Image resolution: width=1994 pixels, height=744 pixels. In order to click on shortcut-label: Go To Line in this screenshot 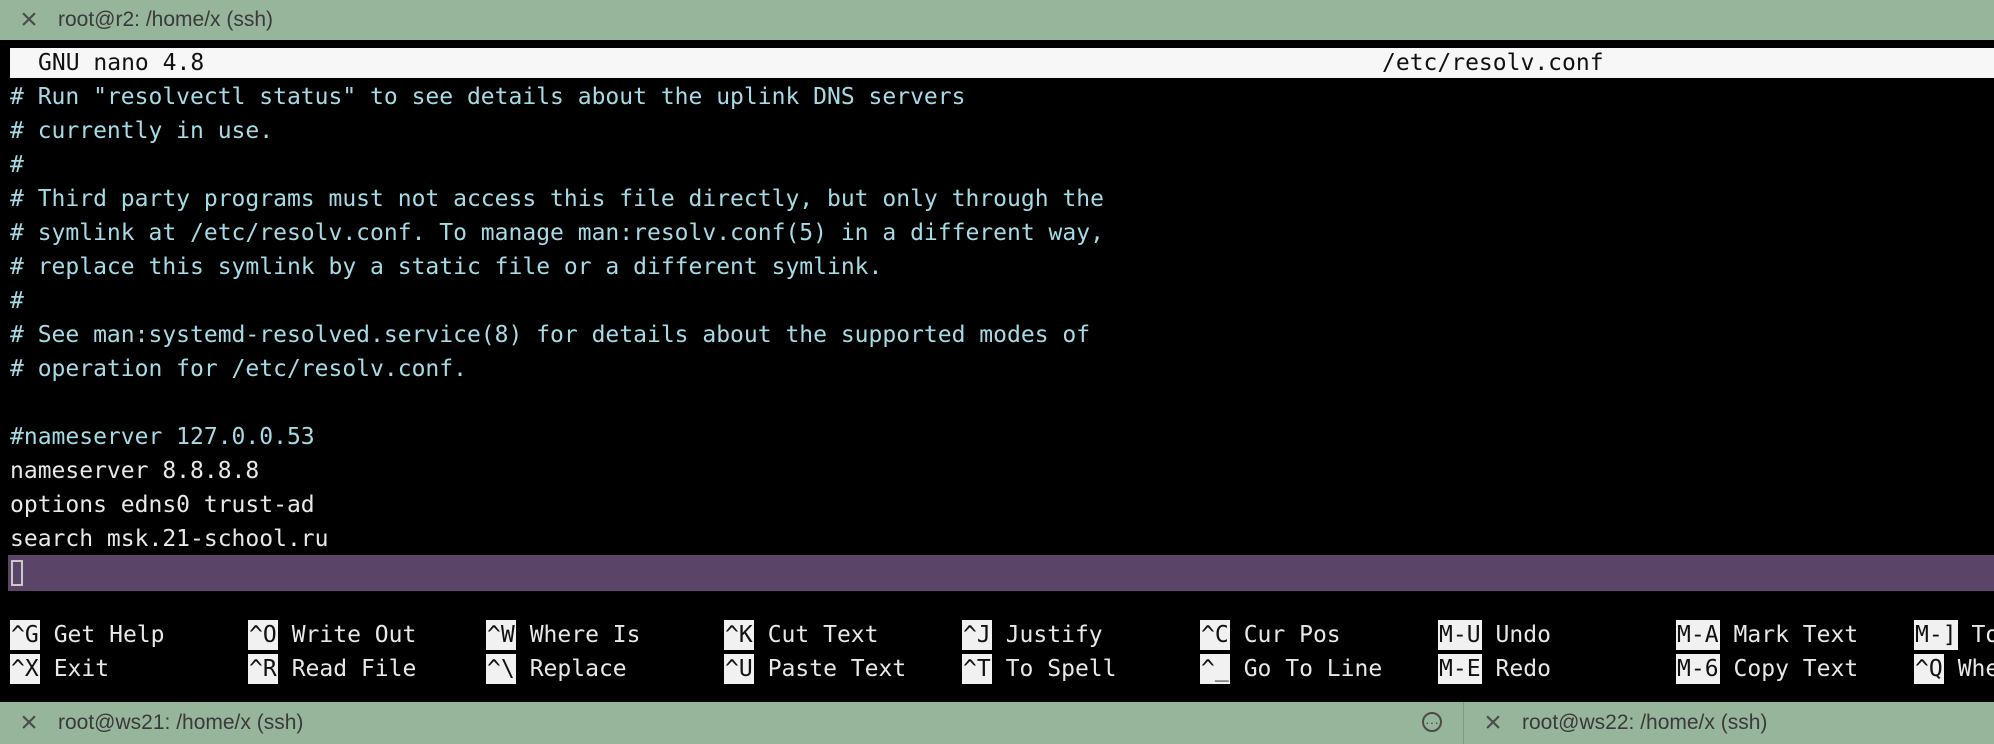, I will do `click(1313, 669)`.